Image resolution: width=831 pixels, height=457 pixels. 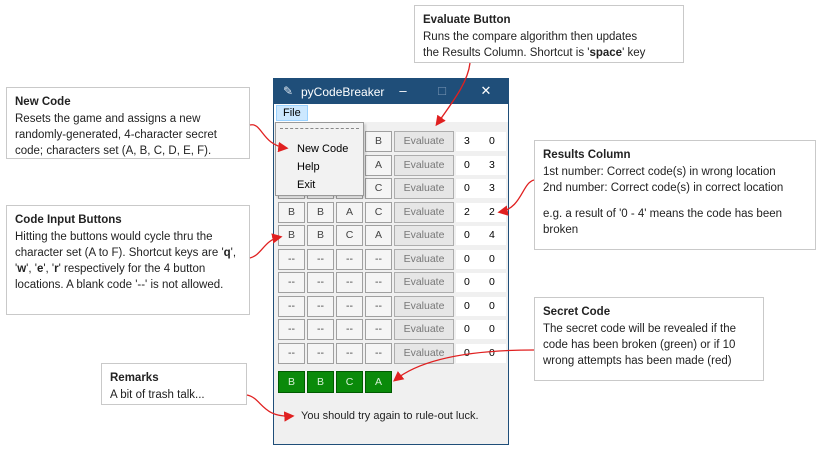 What do you see at coordinates (269, 138) in the screenshot?
I see `arrow-new-code` at bounding box center [269, 138].